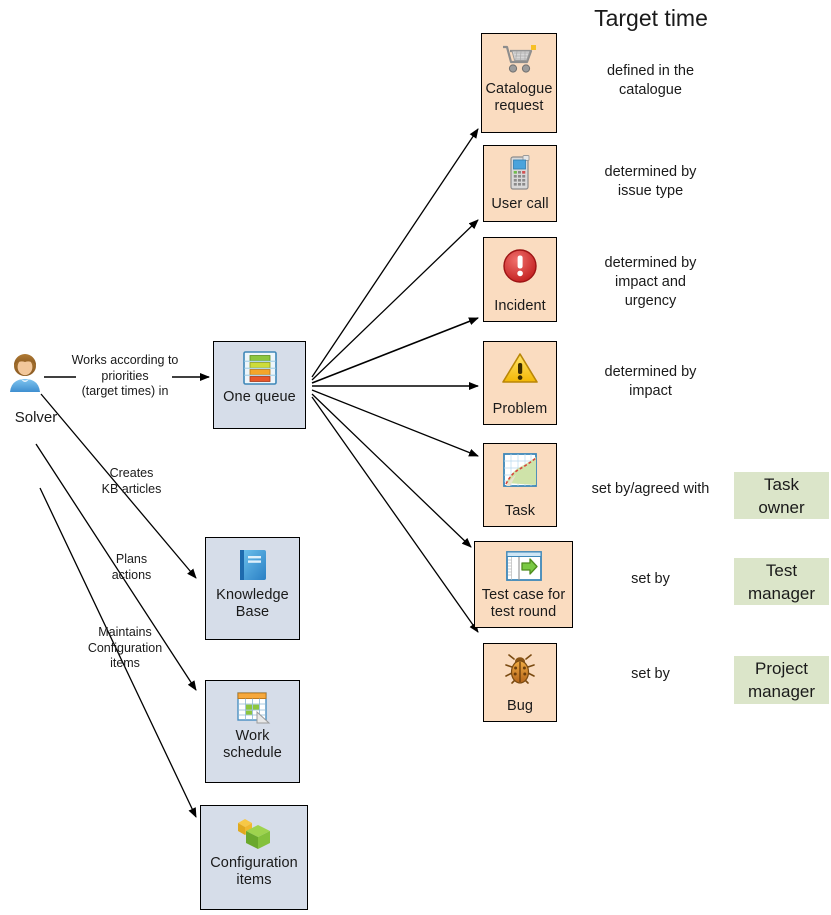  I want to click on node-work-schedule: Work schedule, so click(252, 731).